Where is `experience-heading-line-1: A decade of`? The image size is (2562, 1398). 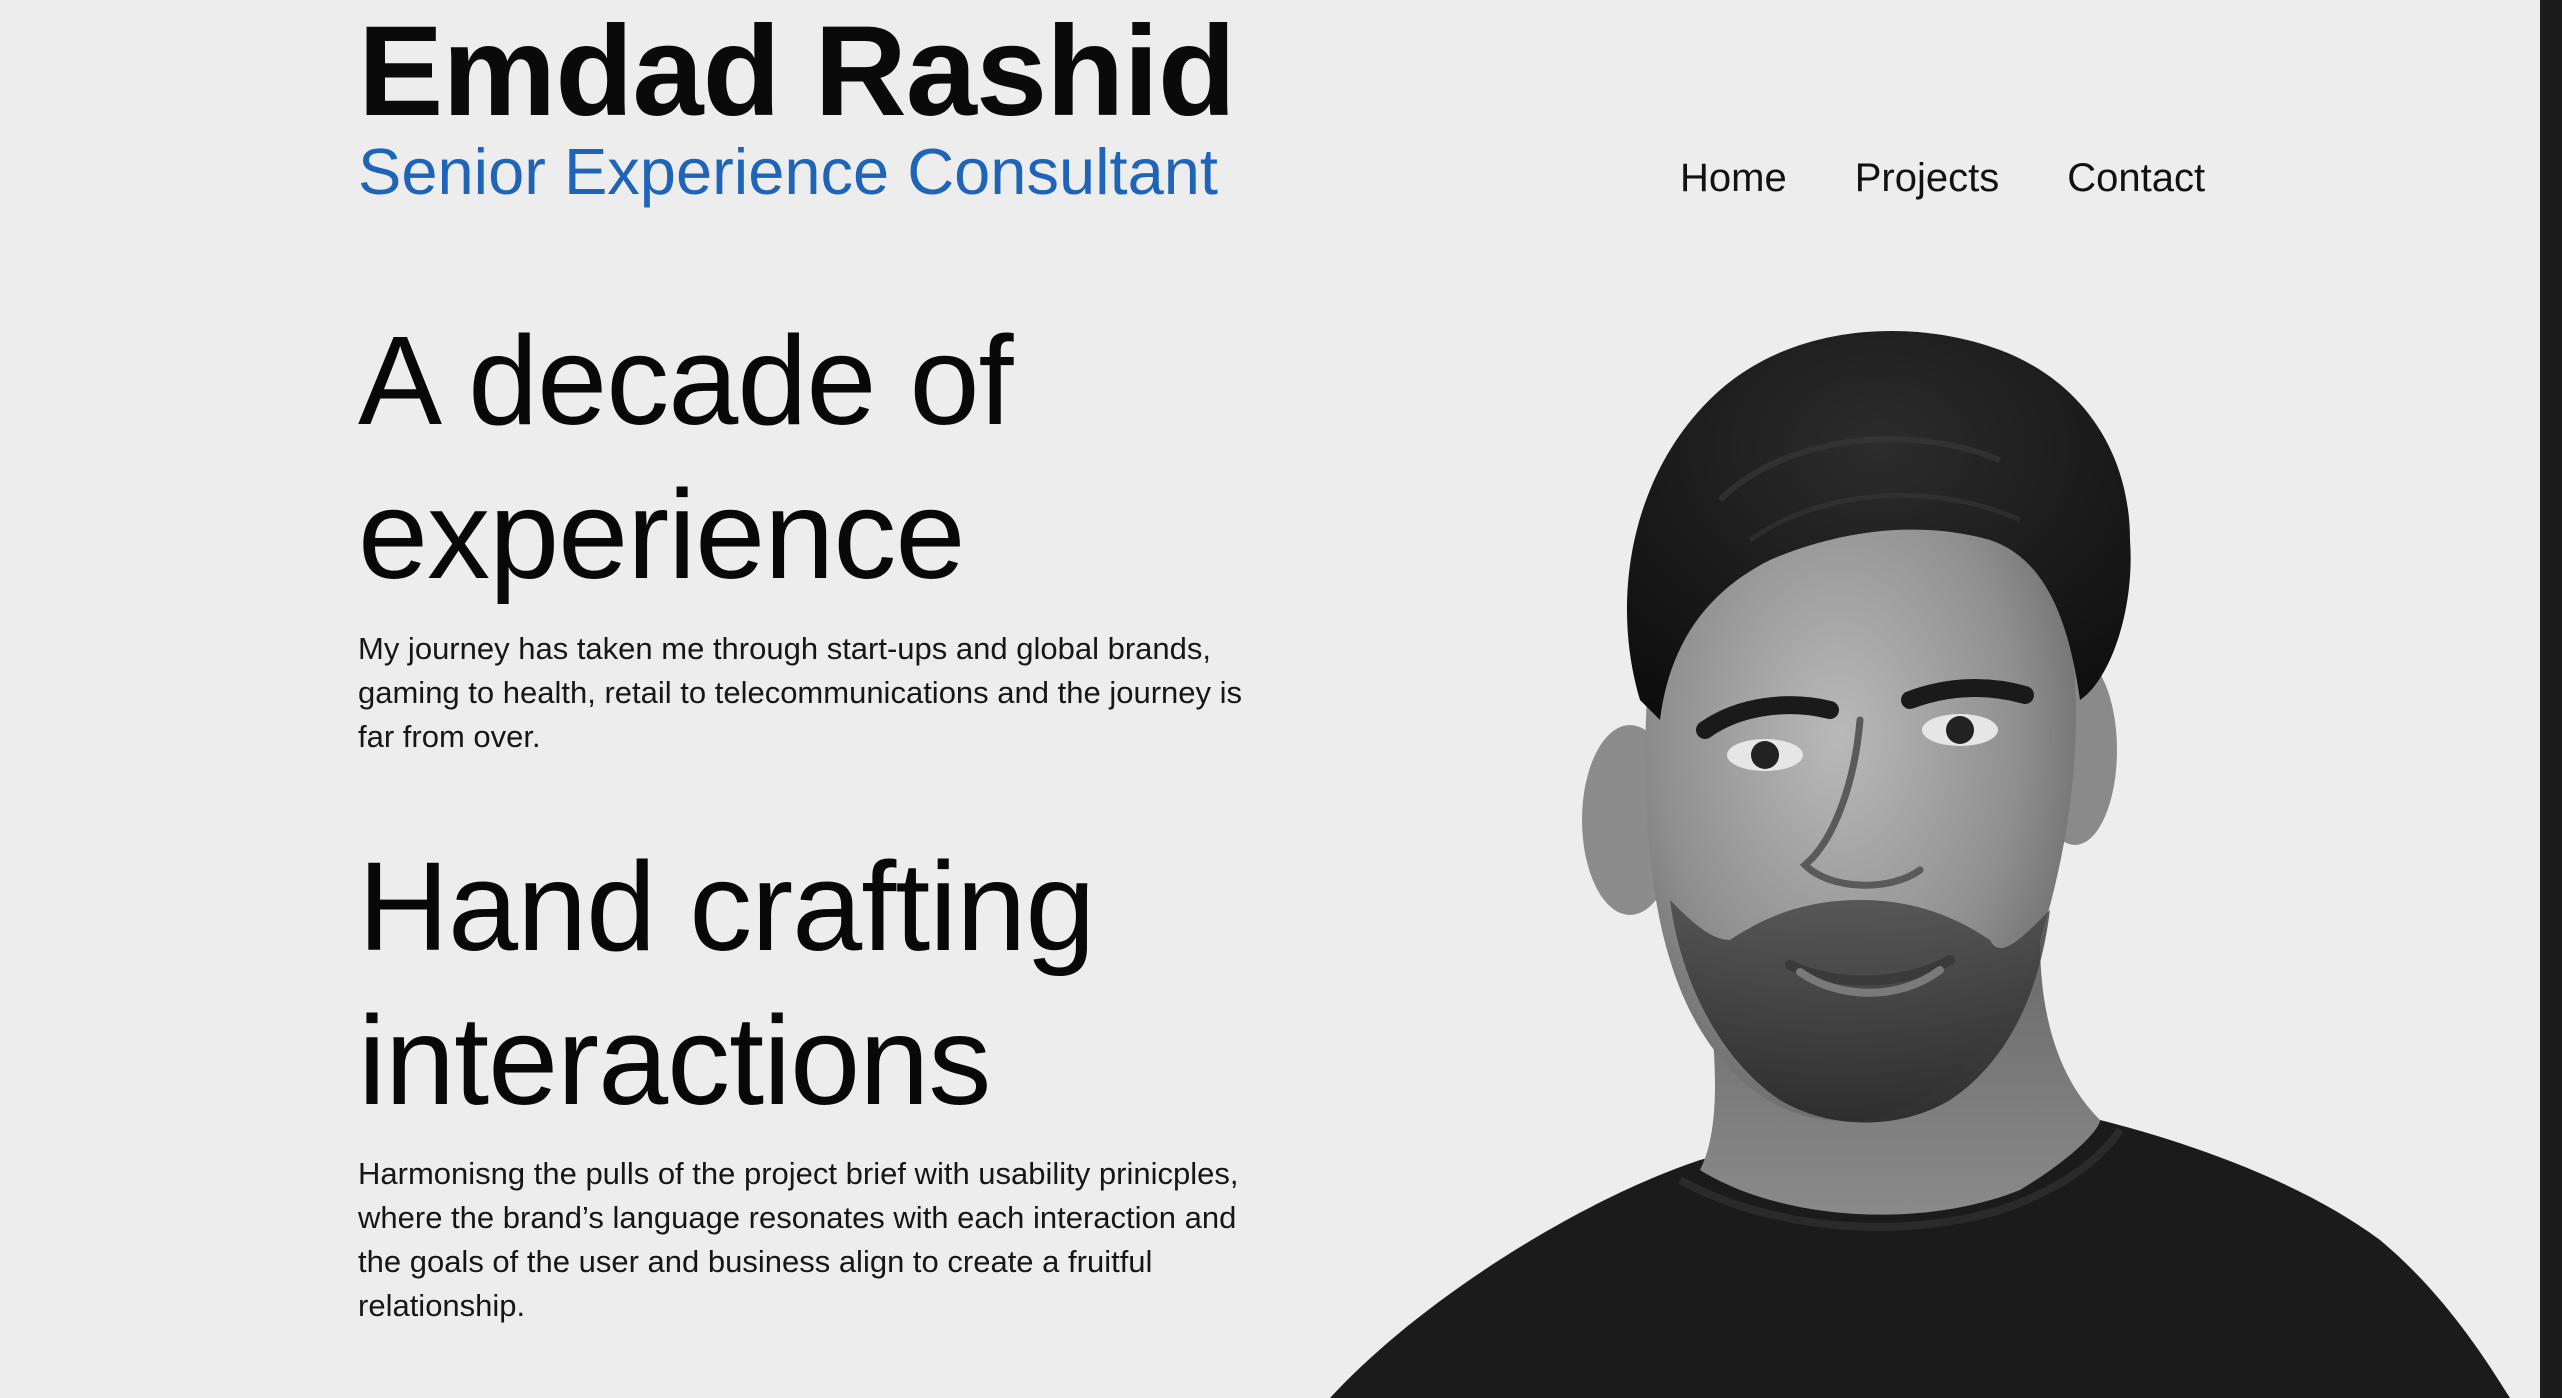 experience-heading-line-1: A decade of is located at coordinates (686, 380).